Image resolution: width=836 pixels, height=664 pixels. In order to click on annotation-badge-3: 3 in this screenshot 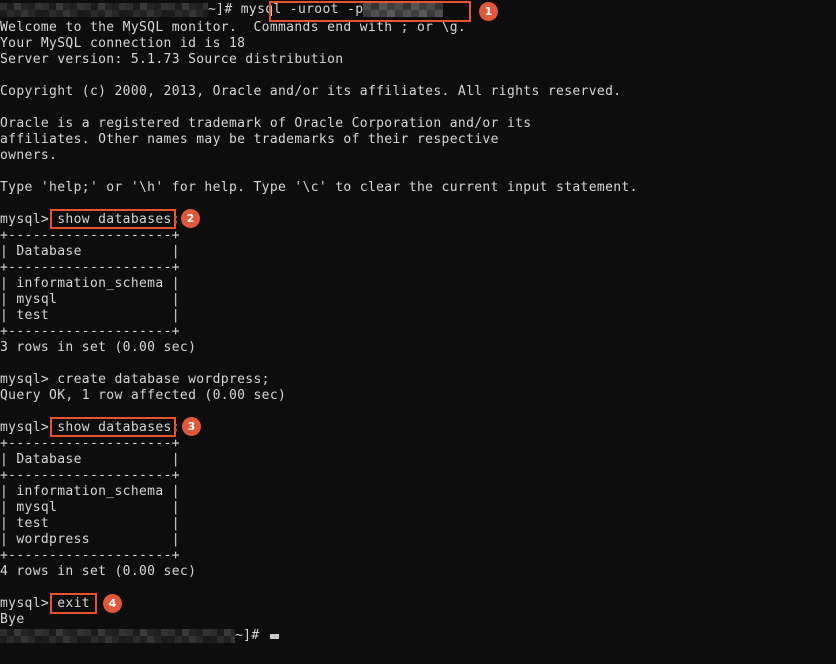, I will do `click(191, 426)`.